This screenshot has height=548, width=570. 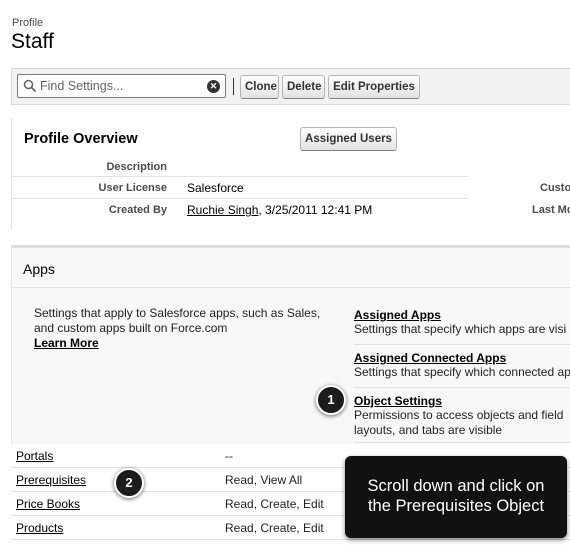 What do you see at coordinates (551, 210) in the screenshot?
I see `last-modified-label: Last Mo` at bounding box center [551, 210].